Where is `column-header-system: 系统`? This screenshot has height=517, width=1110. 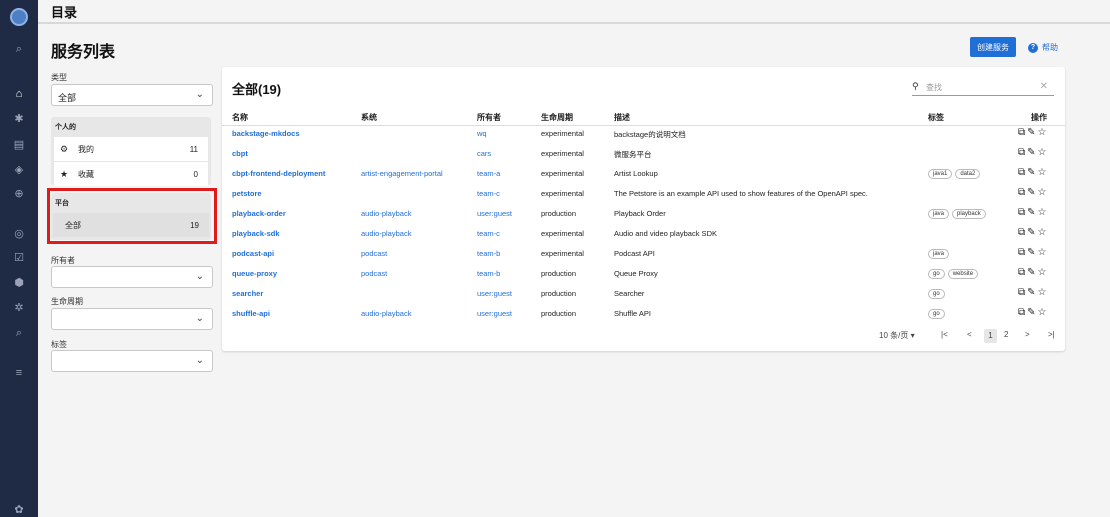
column-header-system: 系统 is located at coordinates (369, 117).